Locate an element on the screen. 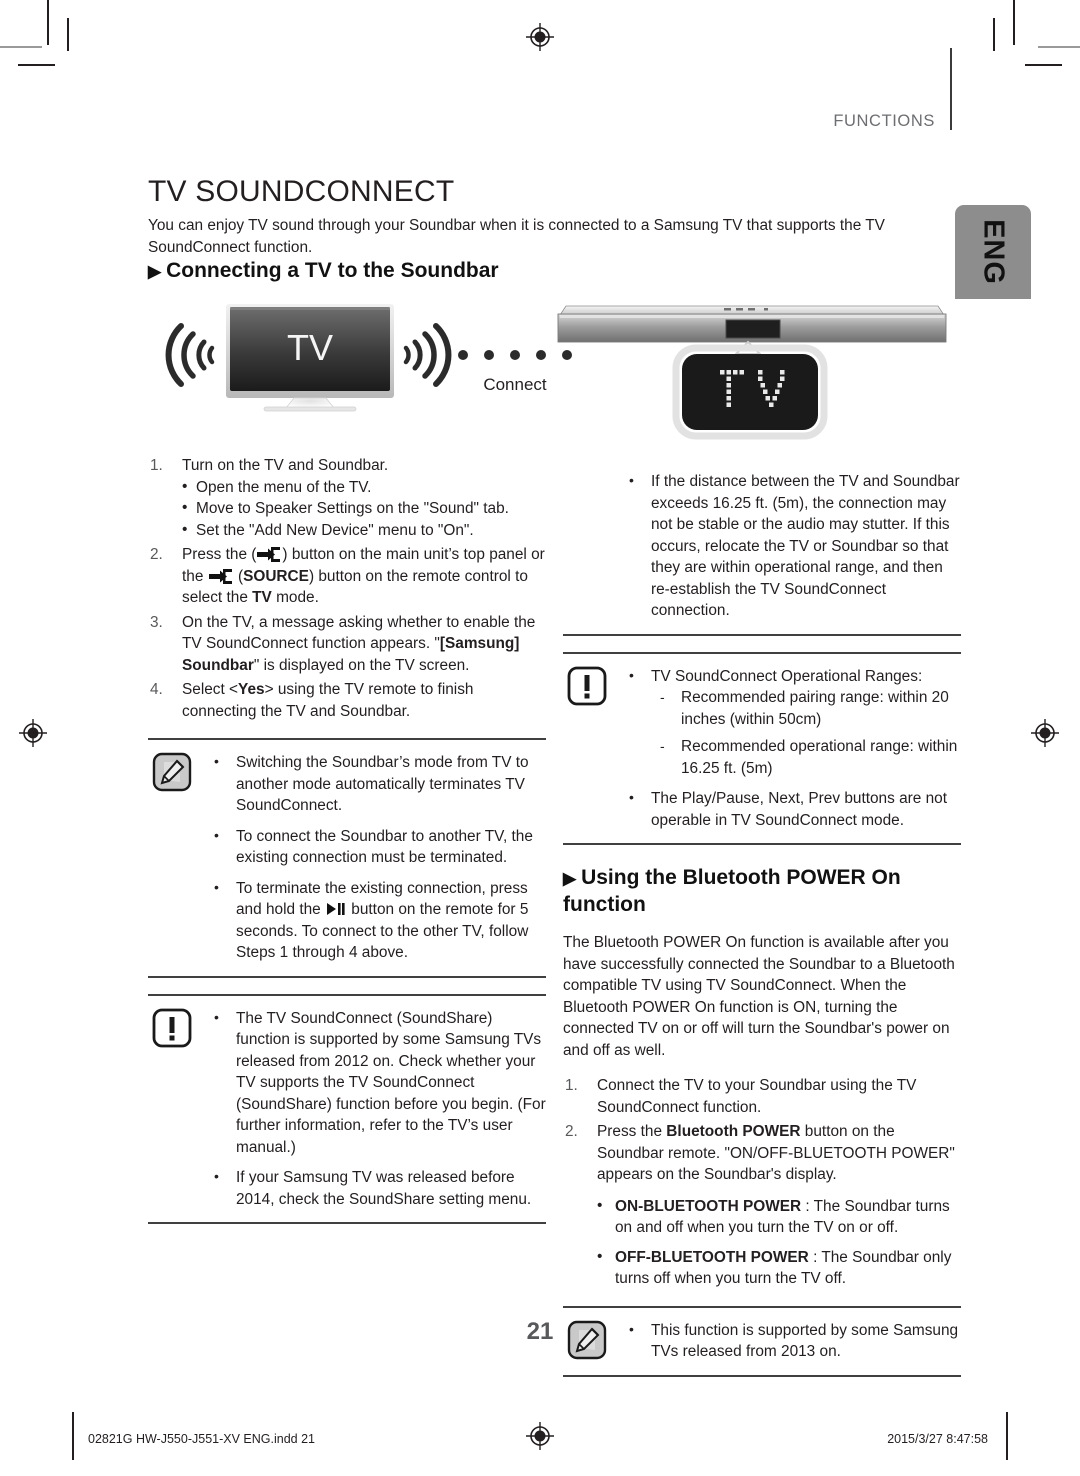 The height and width of the screenshot is (1476, 1080). soundbar-device-graphic is located at coordinates (752, 324).